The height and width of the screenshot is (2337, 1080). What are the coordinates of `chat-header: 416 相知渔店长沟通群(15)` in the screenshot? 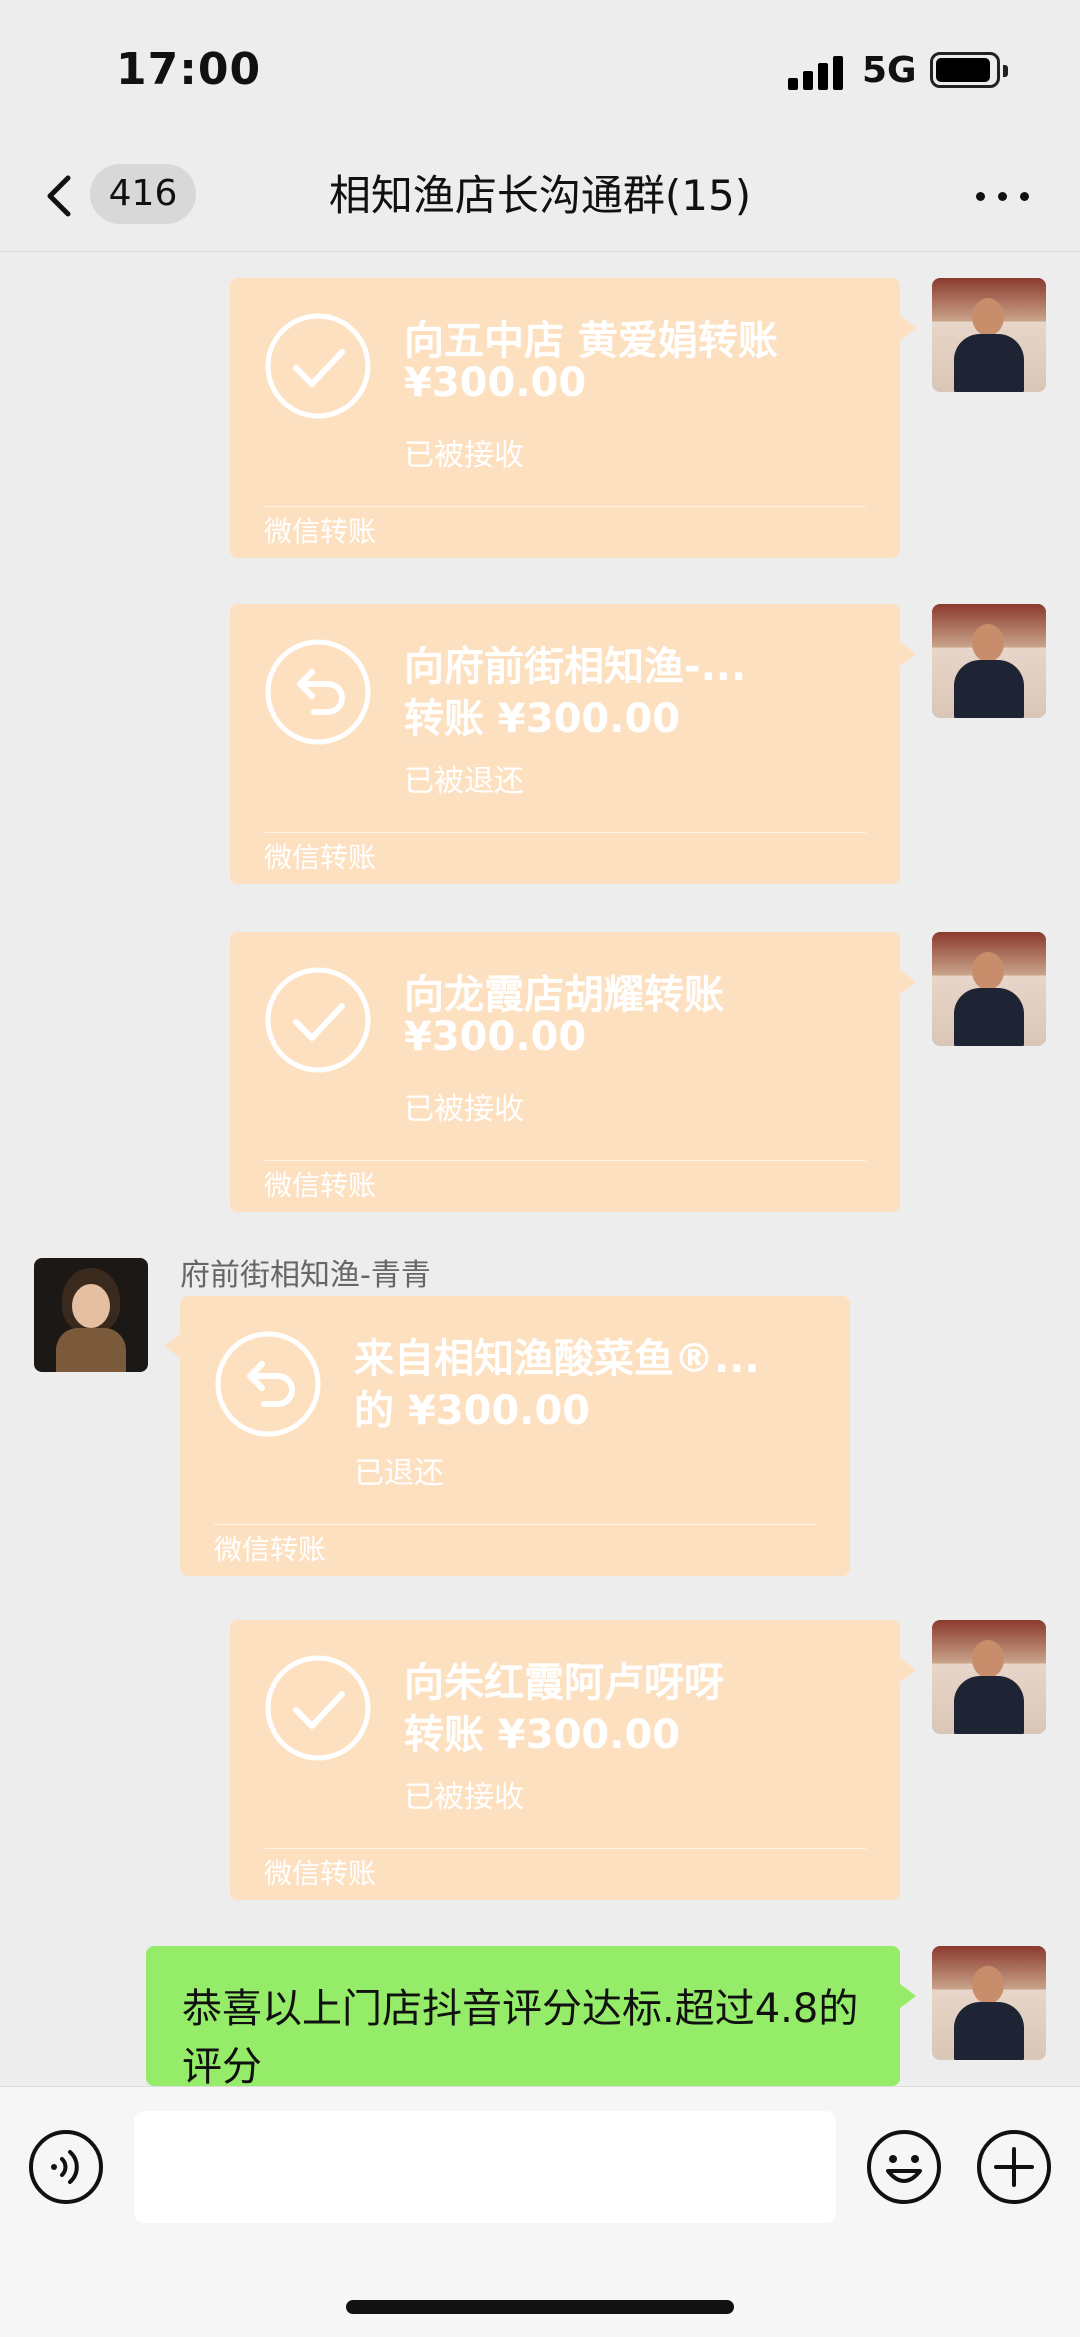 It's located at (540, 196).